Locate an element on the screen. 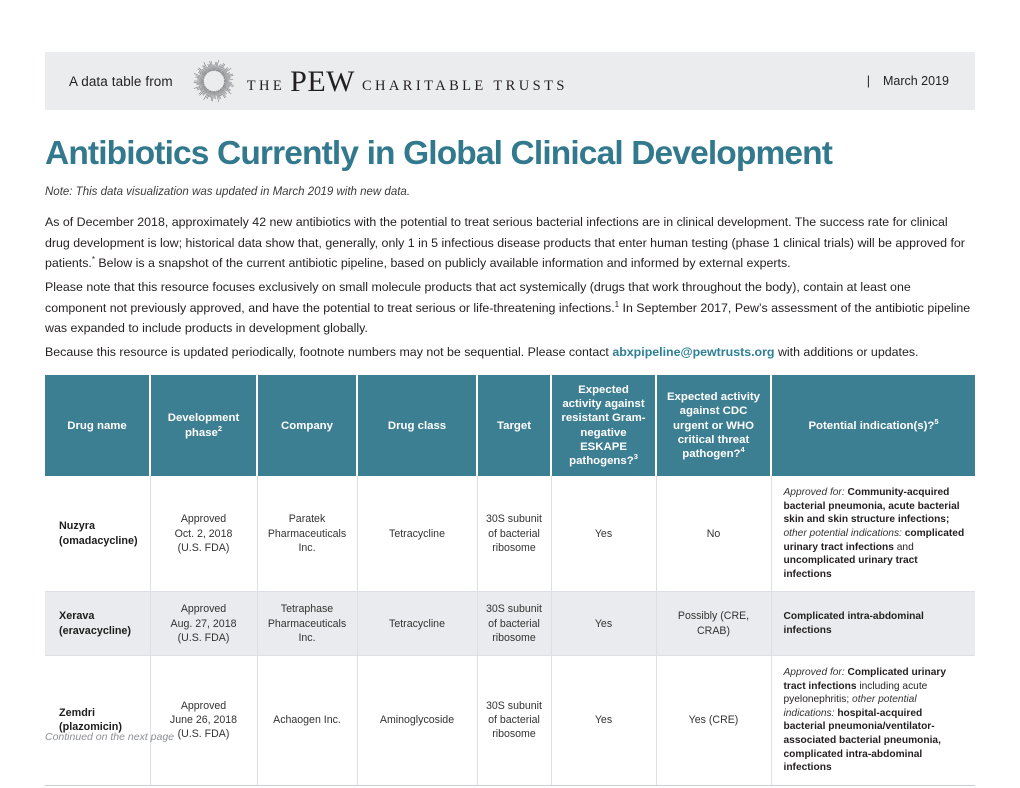  cell-company: Achaogen Inc. is located at coordinates (307, 720).